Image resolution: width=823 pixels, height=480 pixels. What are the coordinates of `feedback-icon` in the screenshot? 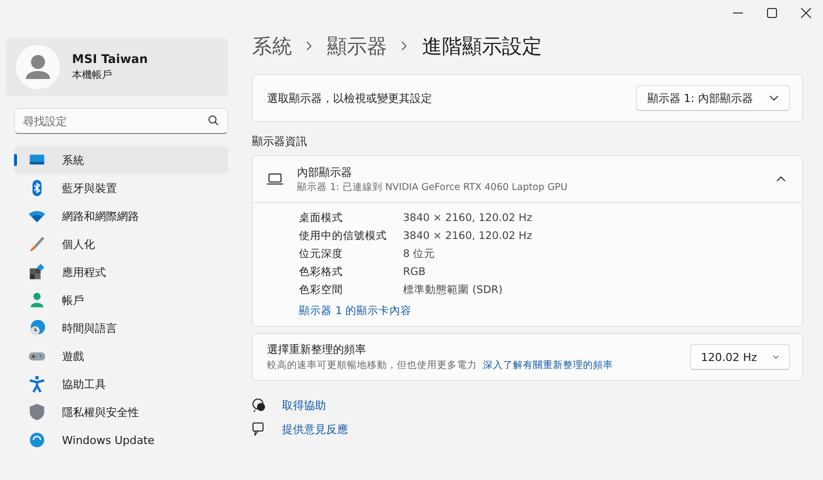 It's located at (259, 429).